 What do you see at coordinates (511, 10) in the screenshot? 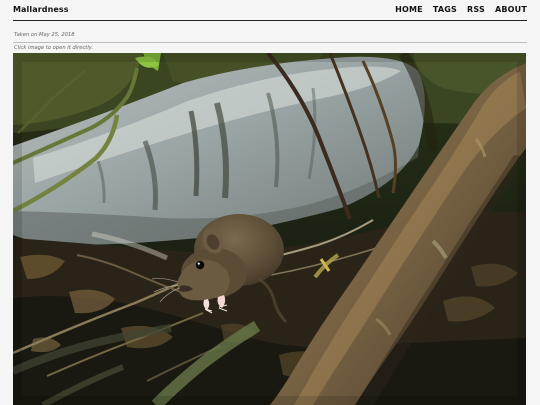
I see `nav-about-link: ABOUT` at bounding box center [511, 10].